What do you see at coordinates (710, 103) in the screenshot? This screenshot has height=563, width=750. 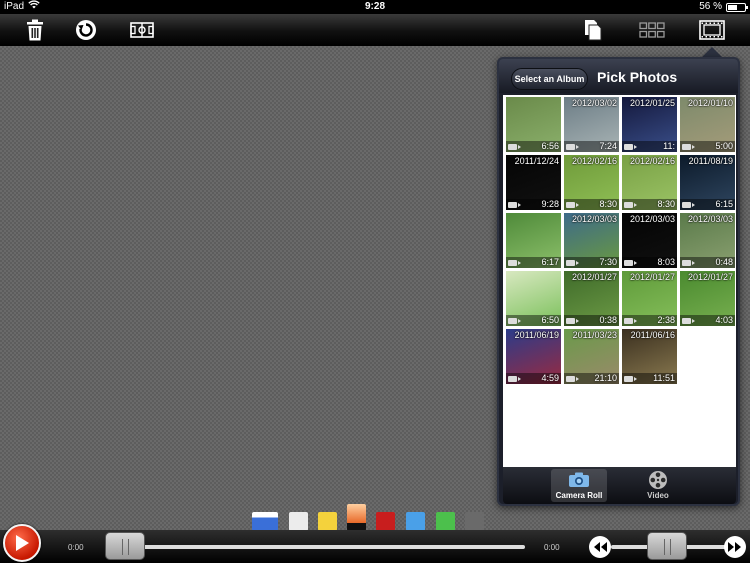 I see `thumbnail-date: 2012/01/10` at bounding box center [710, 103].